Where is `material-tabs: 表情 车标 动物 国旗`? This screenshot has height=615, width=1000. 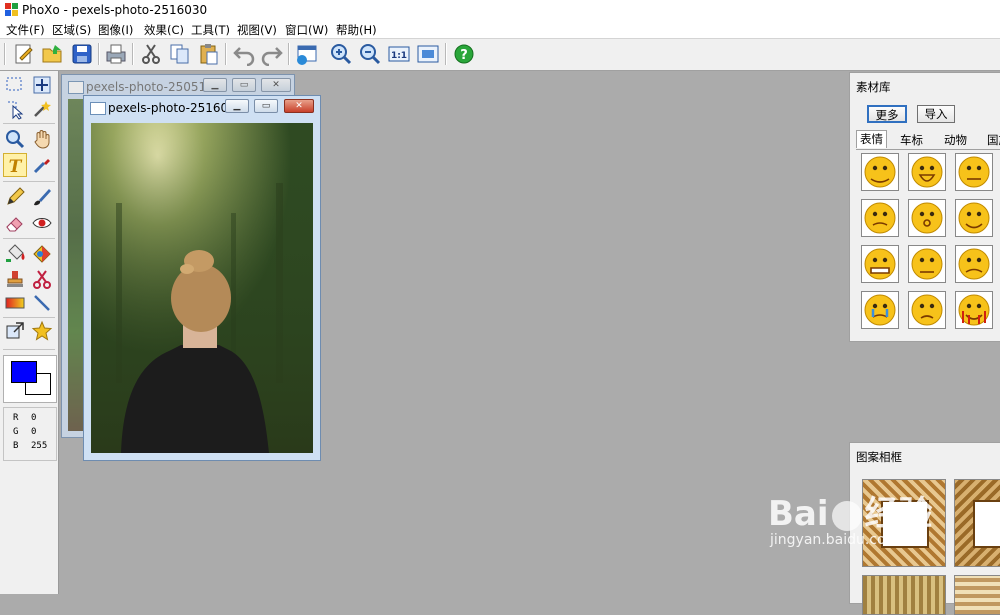
material-tabs: 表情 车标 动物 国旗 is located at coordinates (928, 140).